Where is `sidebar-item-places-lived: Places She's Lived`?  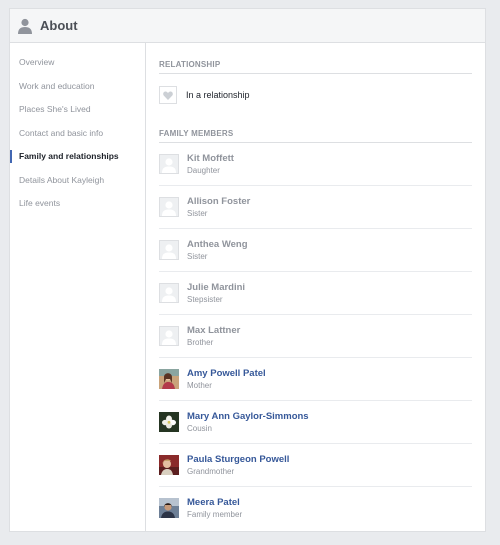 sidebar-item-places-lived: Places She's Lived is located at coordinates (77, 110).